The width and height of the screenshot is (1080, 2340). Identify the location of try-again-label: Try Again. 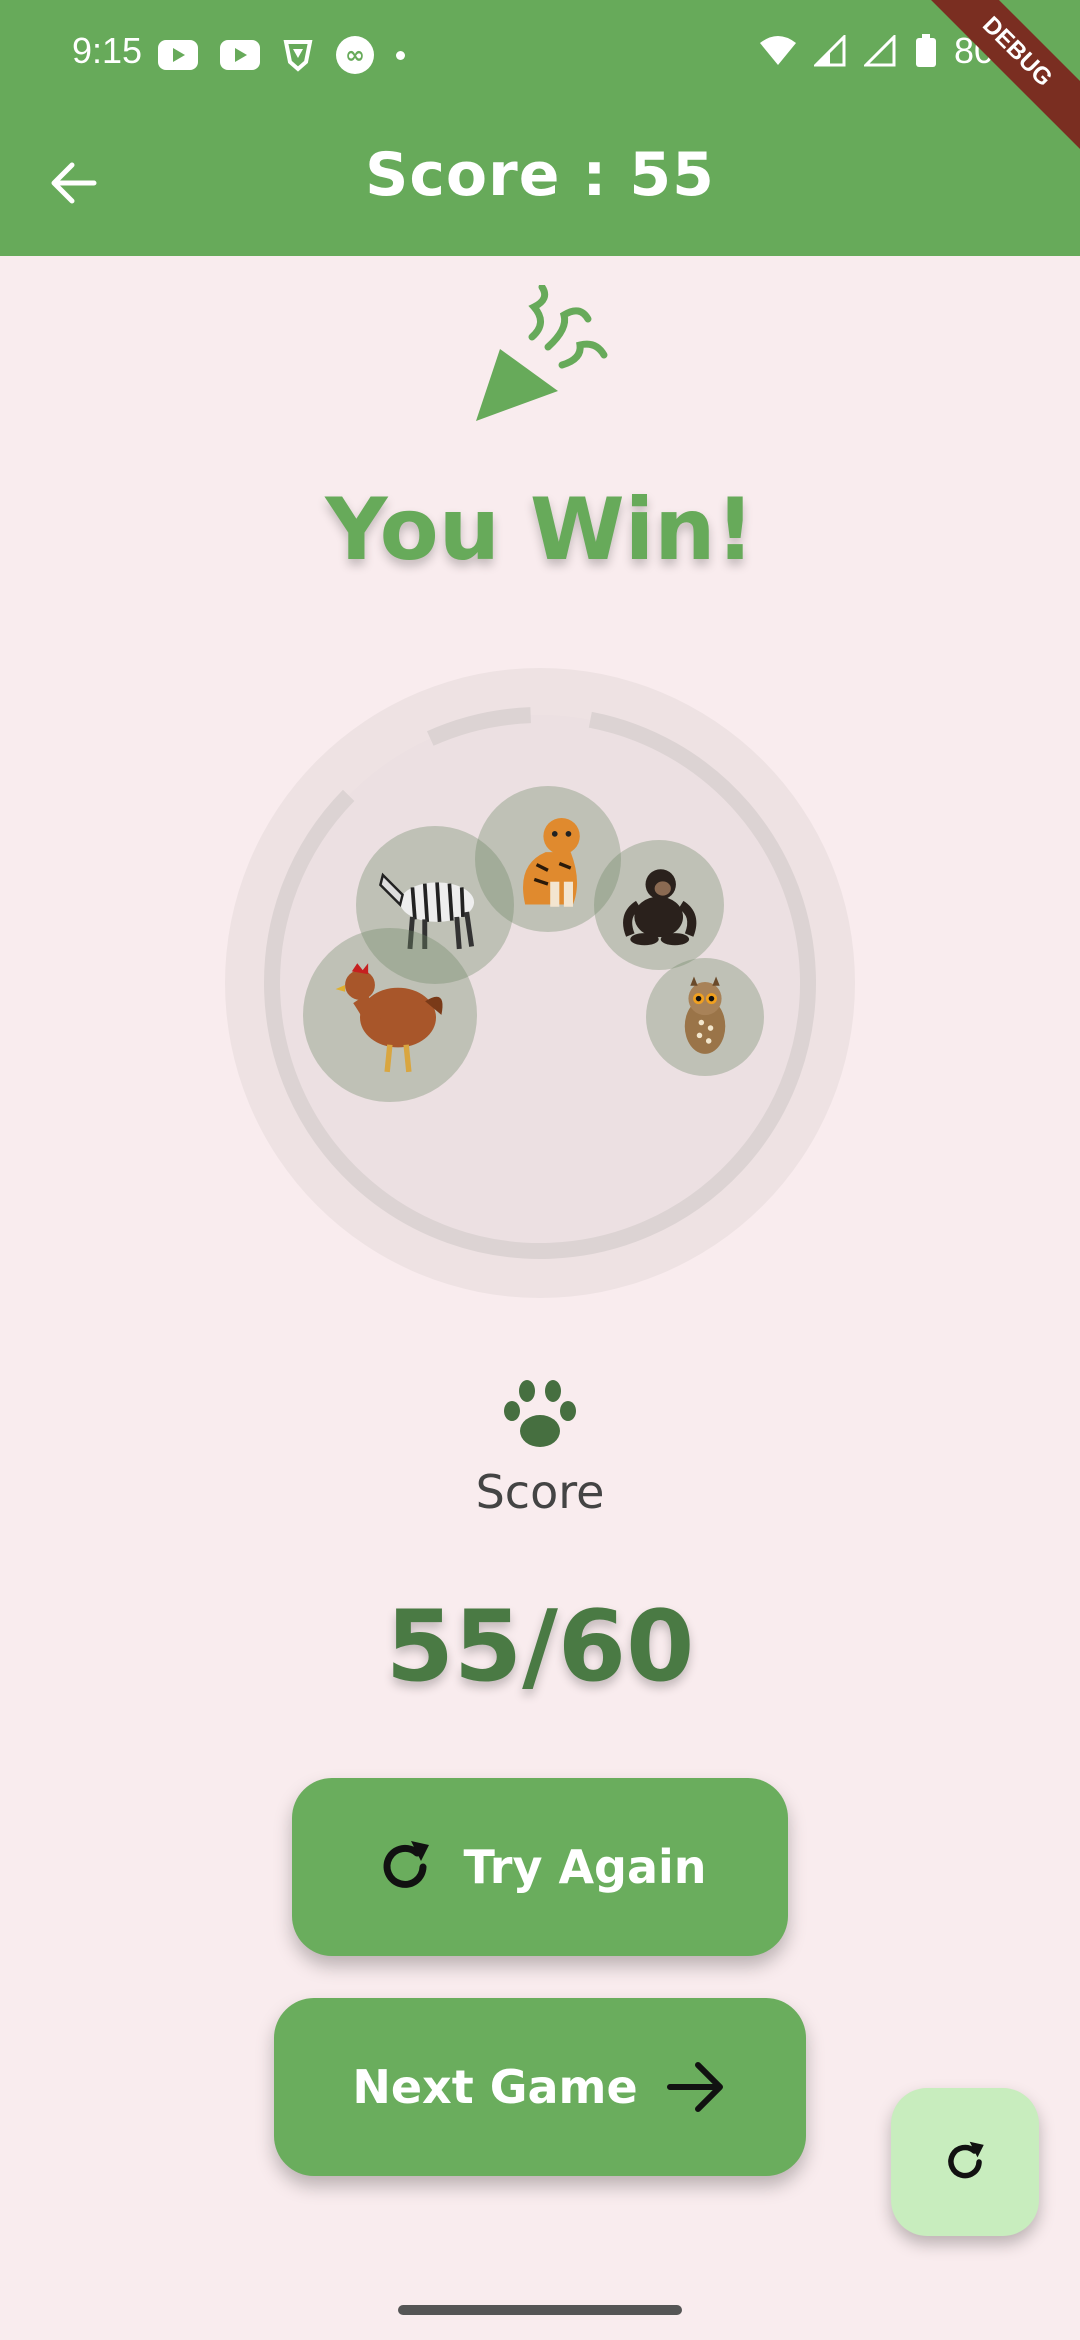
(585, 1867).